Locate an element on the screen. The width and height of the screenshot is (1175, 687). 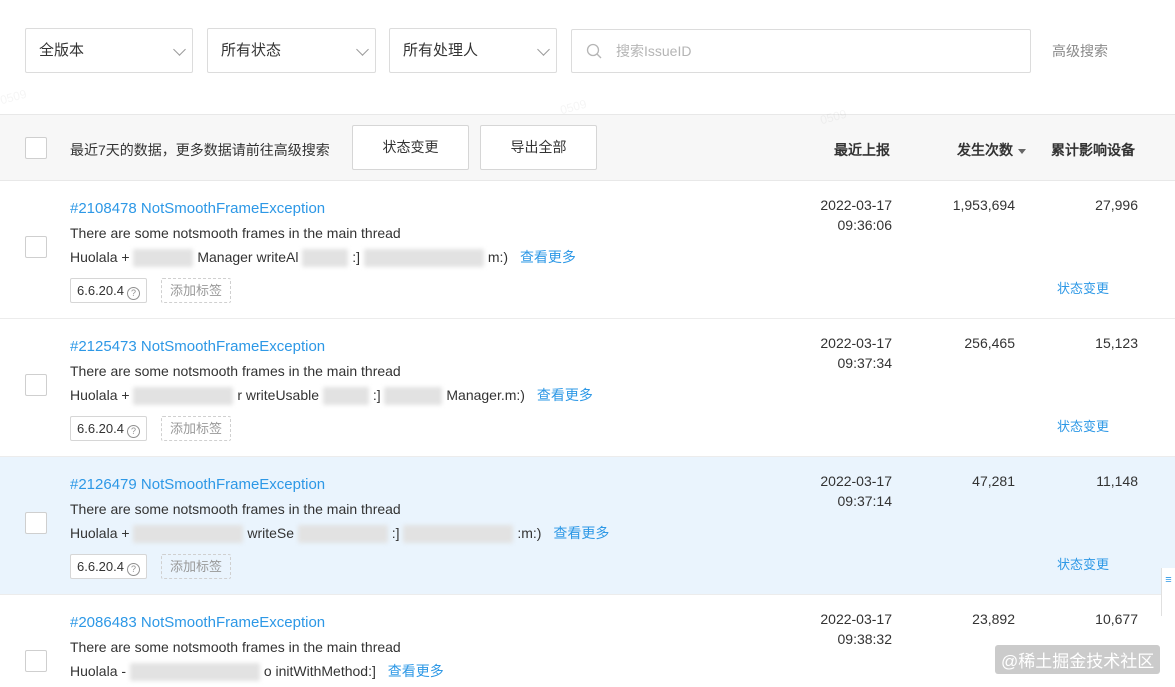
advanced-search-link: 高级搜索 is located at coordinates (1080, 51).